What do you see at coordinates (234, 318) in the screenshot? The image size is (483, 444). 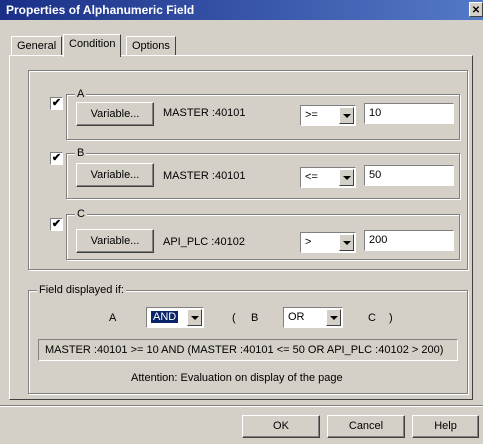 I see `open-paren: (` at bounding box center [234, 318].